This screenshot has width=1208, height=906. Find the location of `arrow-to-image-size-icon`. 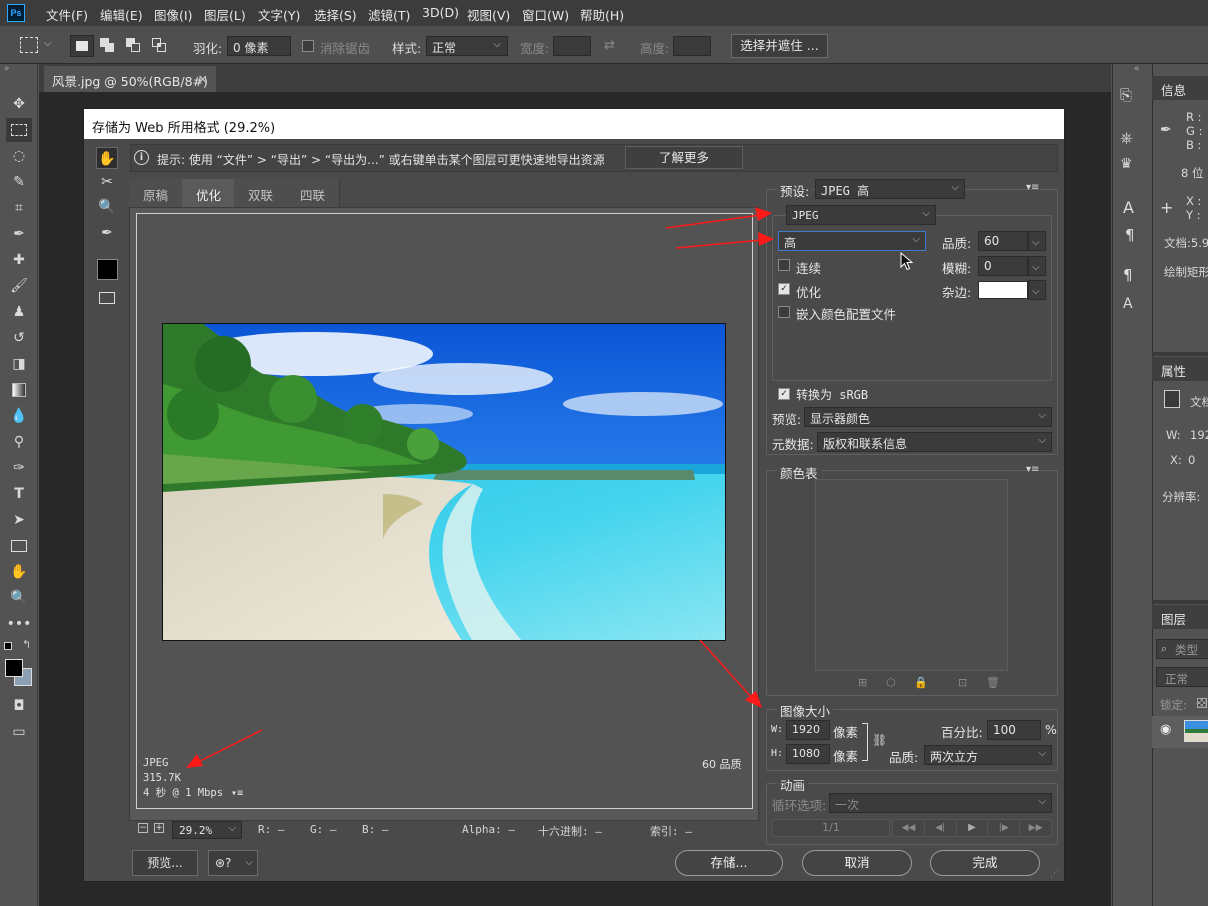

arrow-to-image-size-icon is located at coordinates (730, 673).